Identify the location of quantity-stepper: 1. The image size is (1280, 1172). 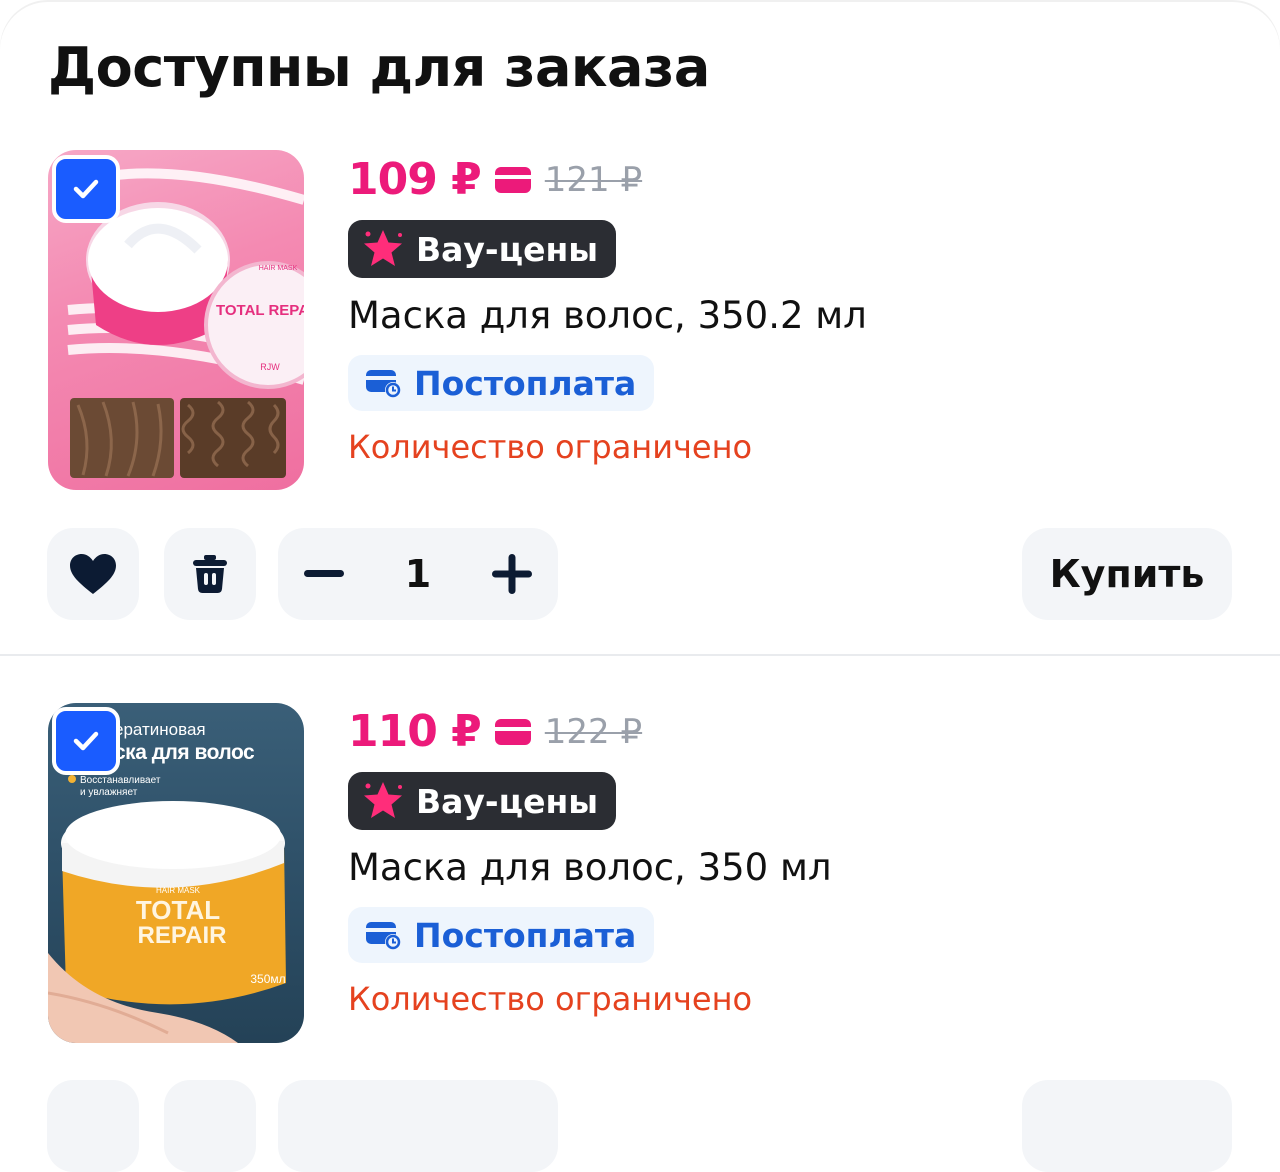
(418, 574).